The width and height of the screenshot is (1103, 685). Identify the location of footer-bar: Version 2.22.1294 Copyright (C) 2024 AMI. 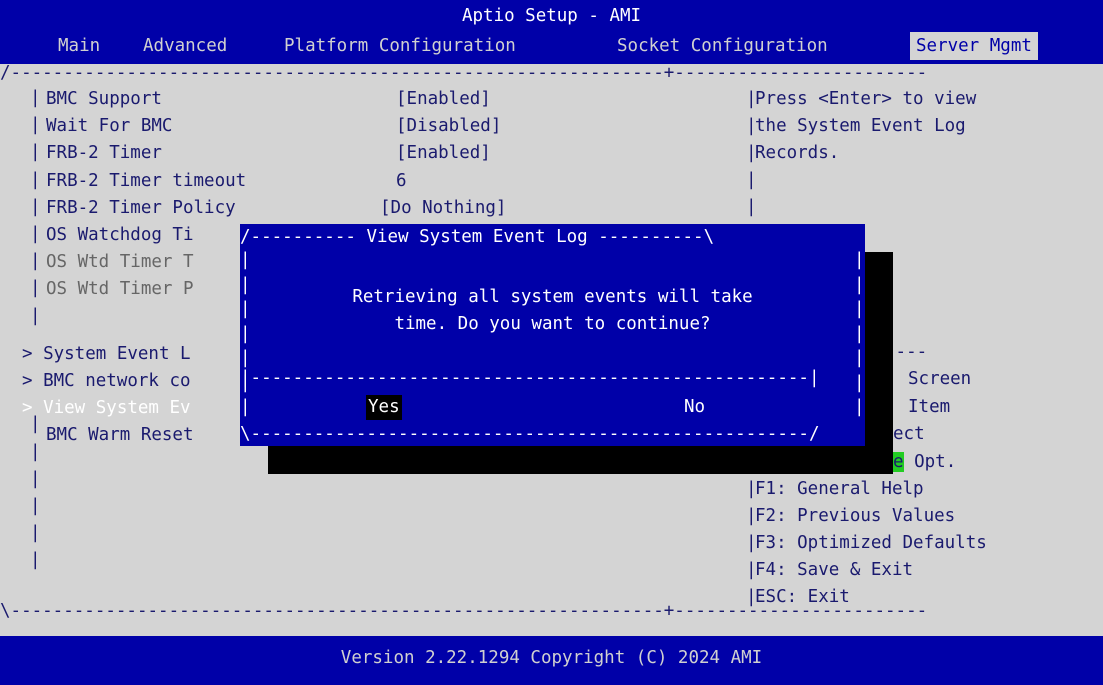
(551, 660).